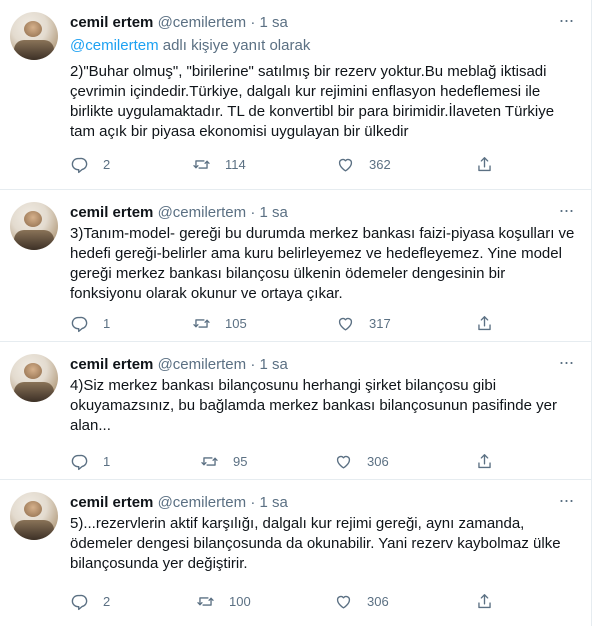 This screenshot has height=626, width=592. Describe the element at coordinates (219, 323) in the screenshot. I see `retweet-button: 105` at that location.